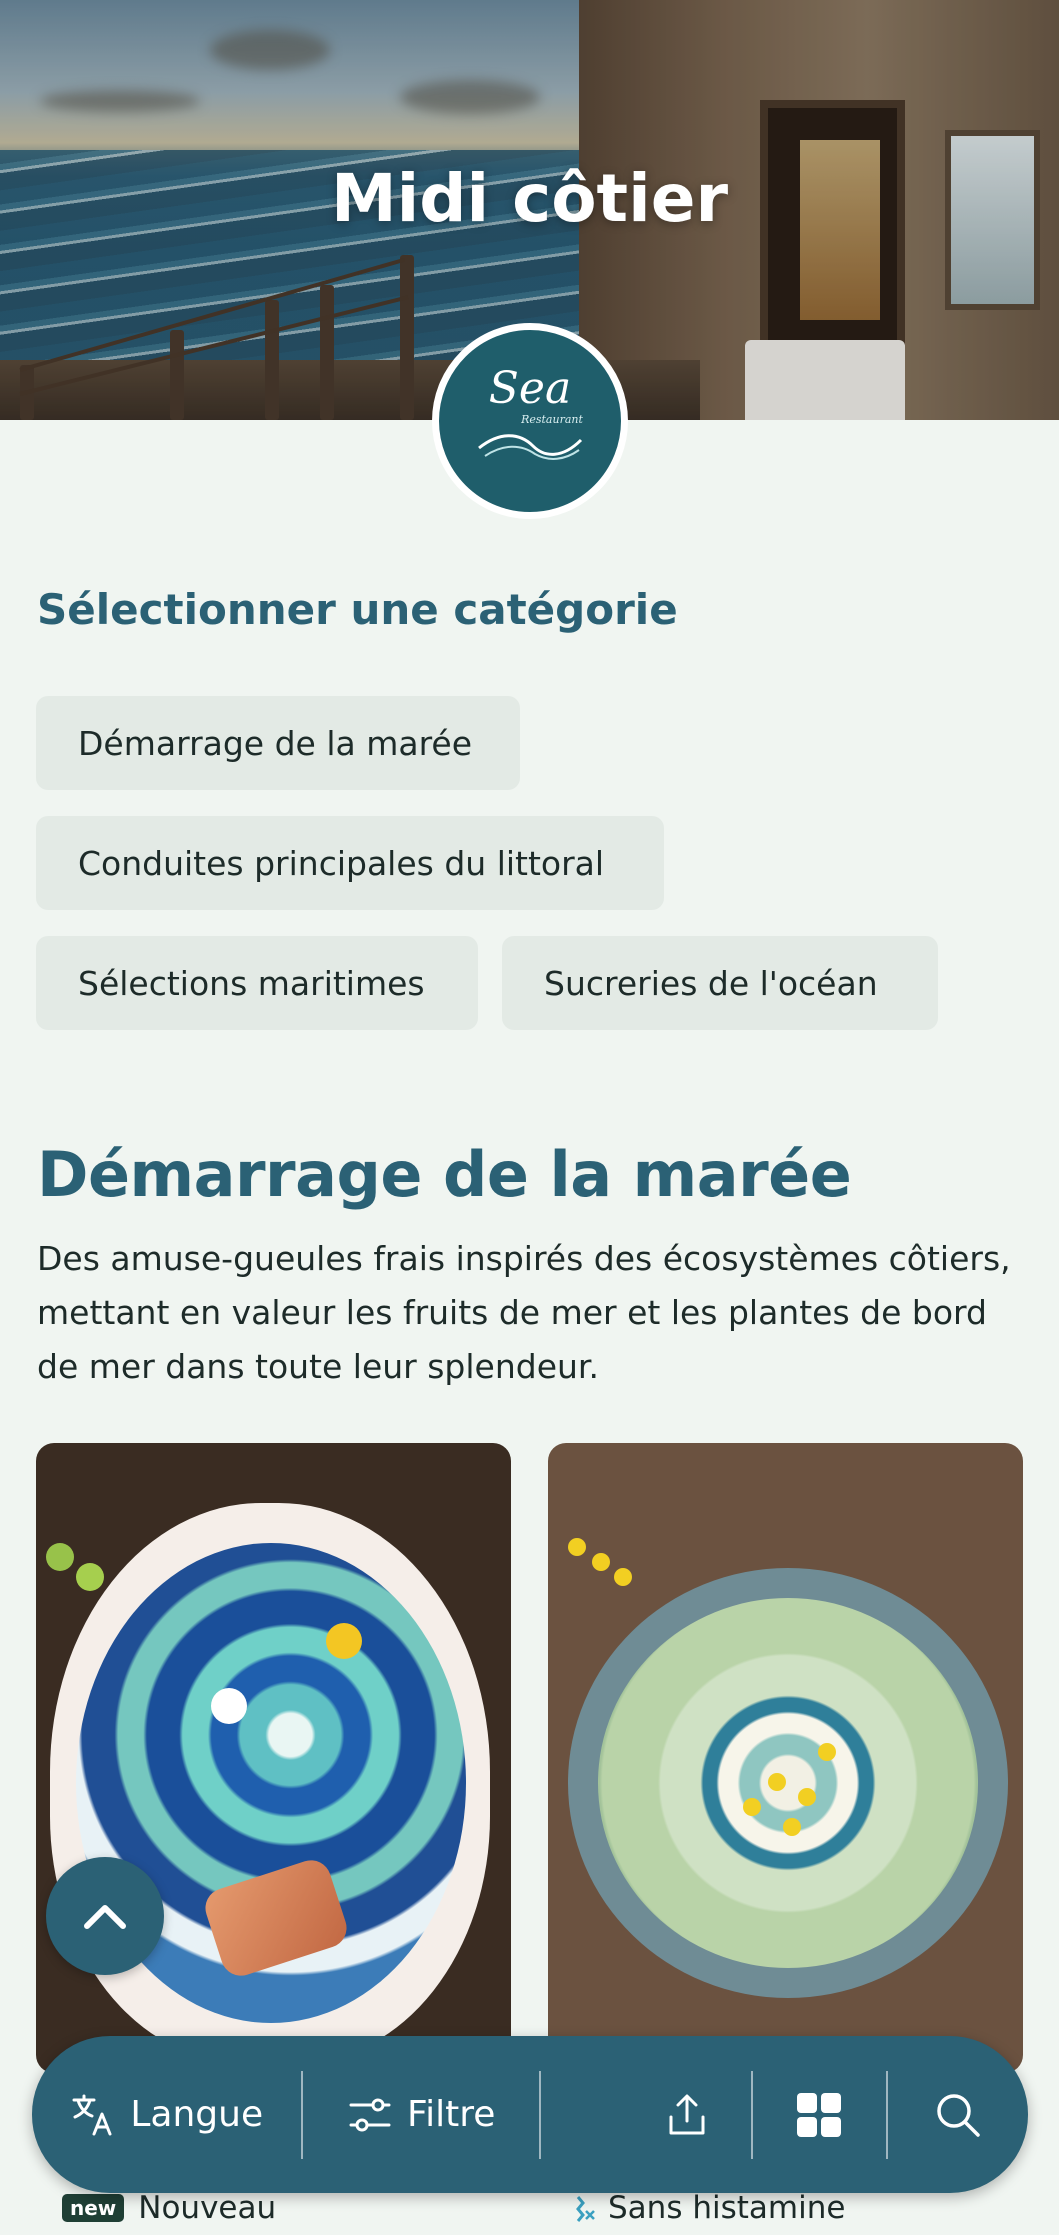  What do you see at coordinates (357, 609) in the screenshot?
I see `category-heading: Sélectionner une catégorie` at bounding box center [357, 609].